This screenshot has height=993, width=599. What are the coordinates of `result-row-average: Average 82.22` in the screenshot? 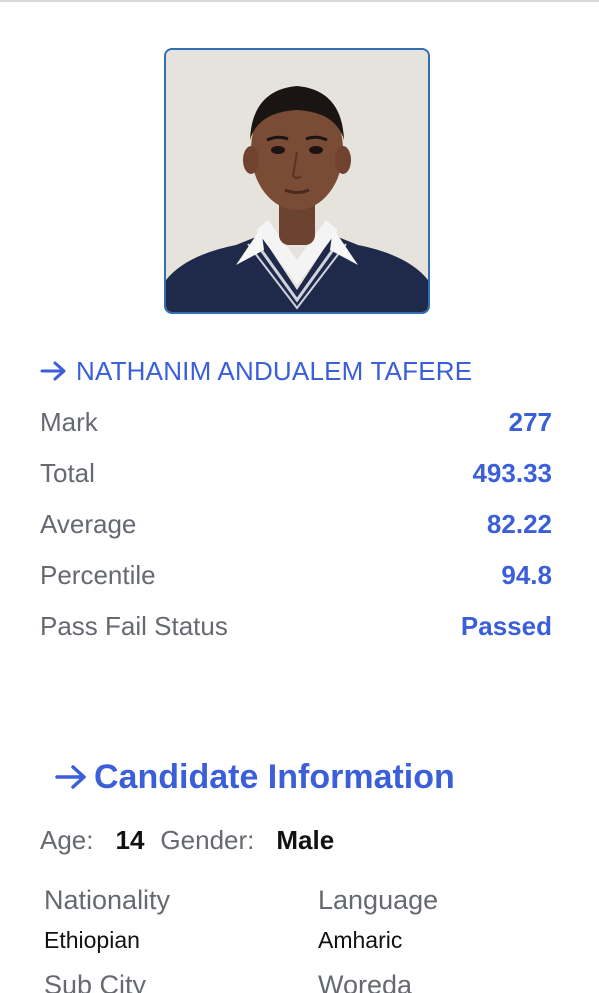 It's located at (296, 524).